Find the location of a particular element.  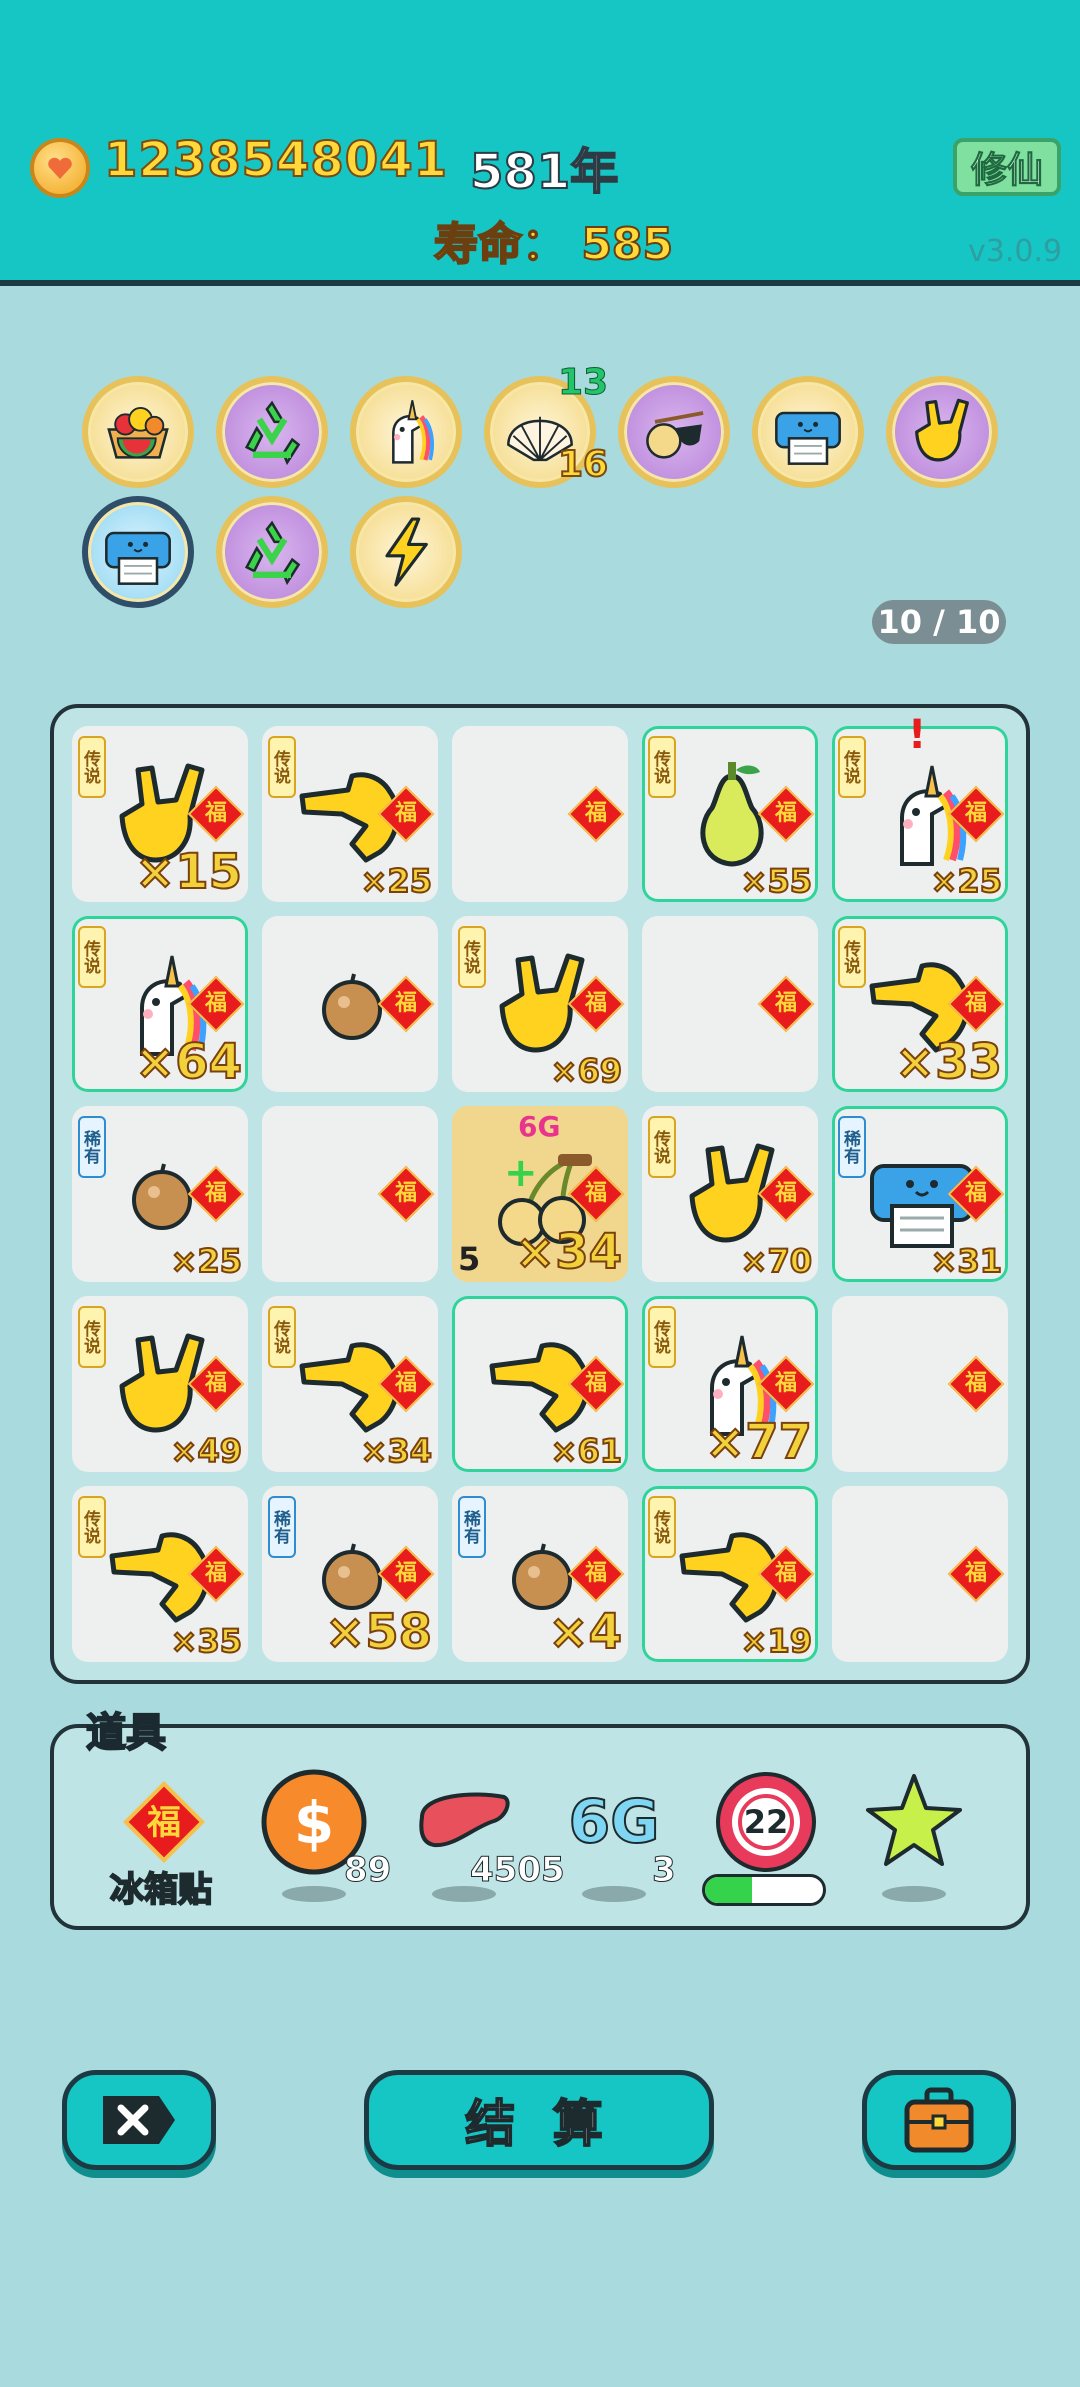

star-icon is located at coordinates (914, 1820).